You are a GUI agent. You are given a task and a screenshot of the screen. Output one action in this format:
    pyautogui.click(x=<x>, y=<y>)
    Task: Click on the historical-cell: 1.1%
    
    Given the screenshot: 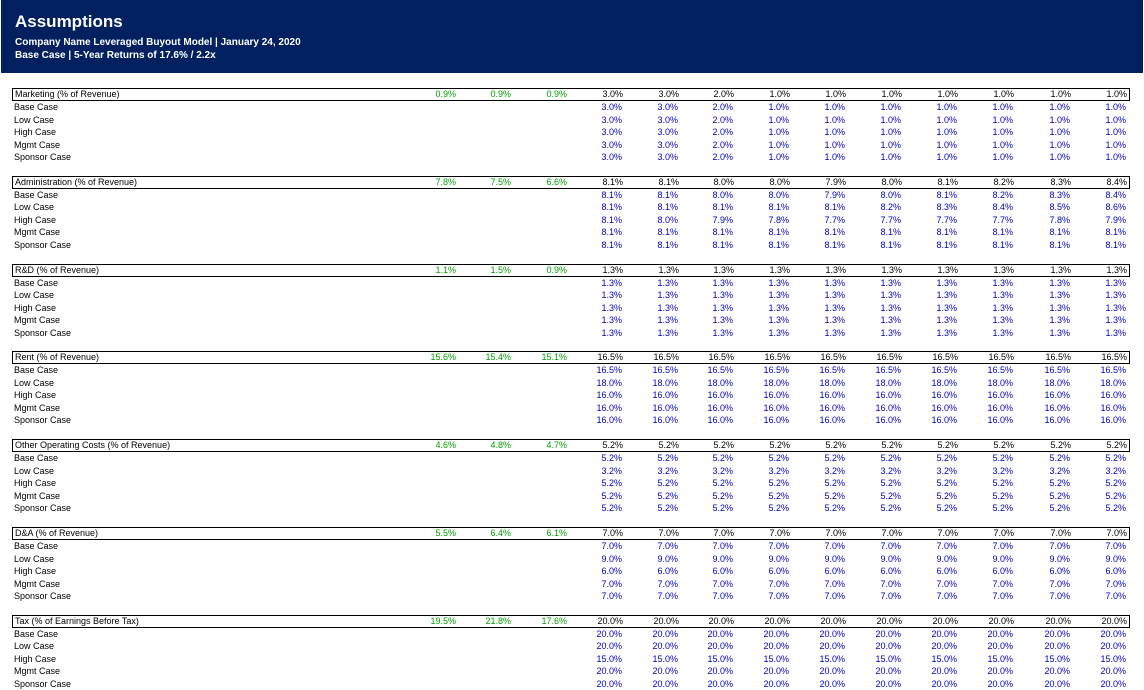 What is the action you would take?
    pyautogui.click(x=431, y=270)
    